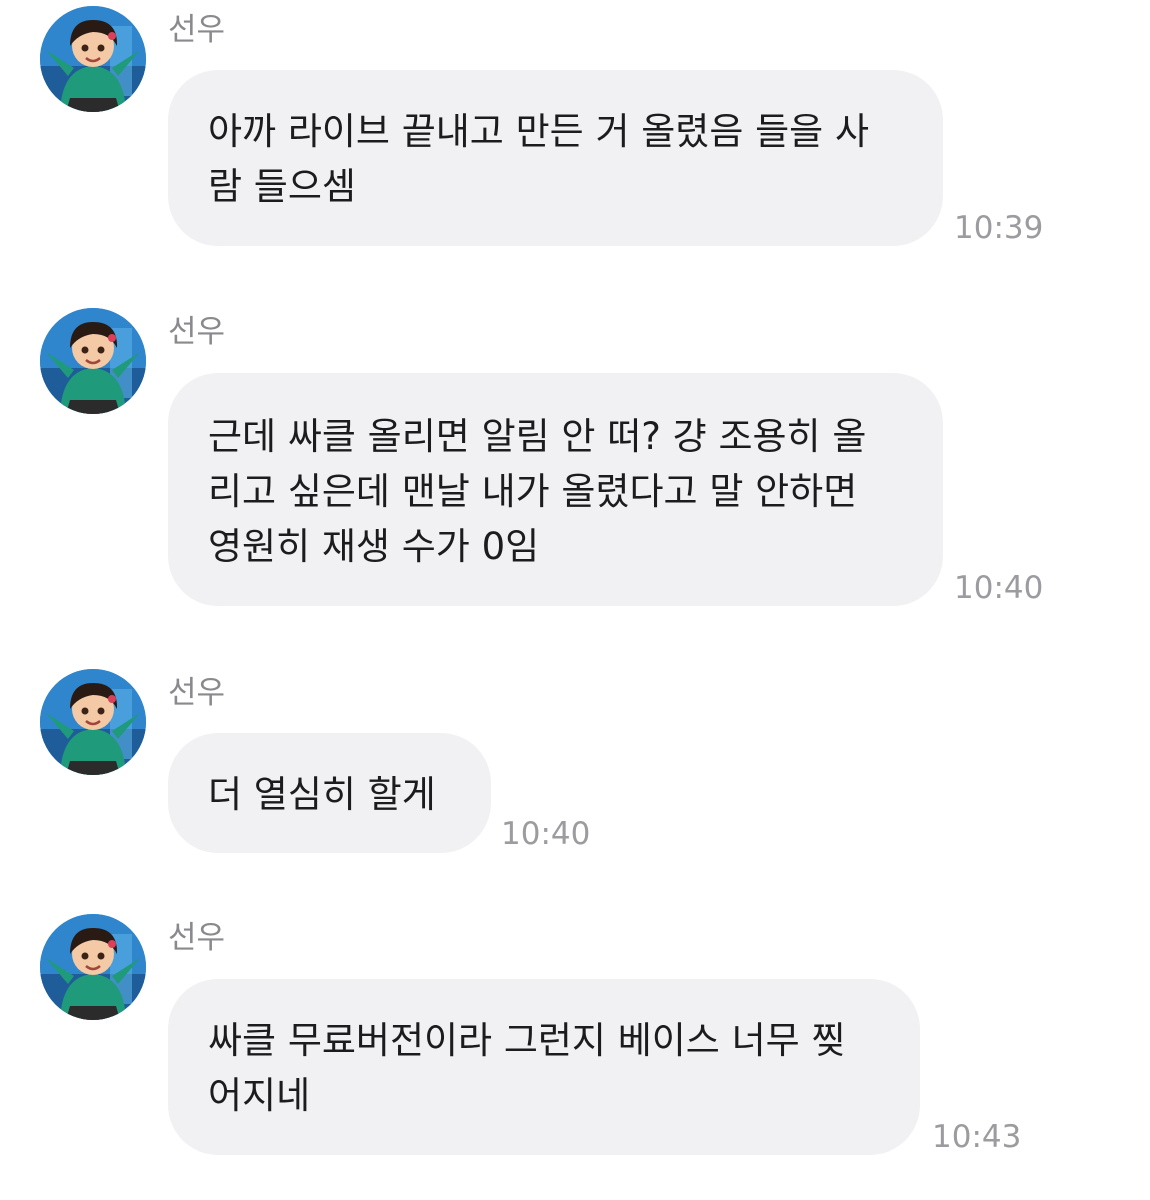 The image size is (1150, 1200). What do you see at coordinates (544, 1067) in the screenshot?
I see `message-bubble: 싸클 무료버전이라 그런지 베이스 너무 찢 어지네` at bounding box center [544, 1067].